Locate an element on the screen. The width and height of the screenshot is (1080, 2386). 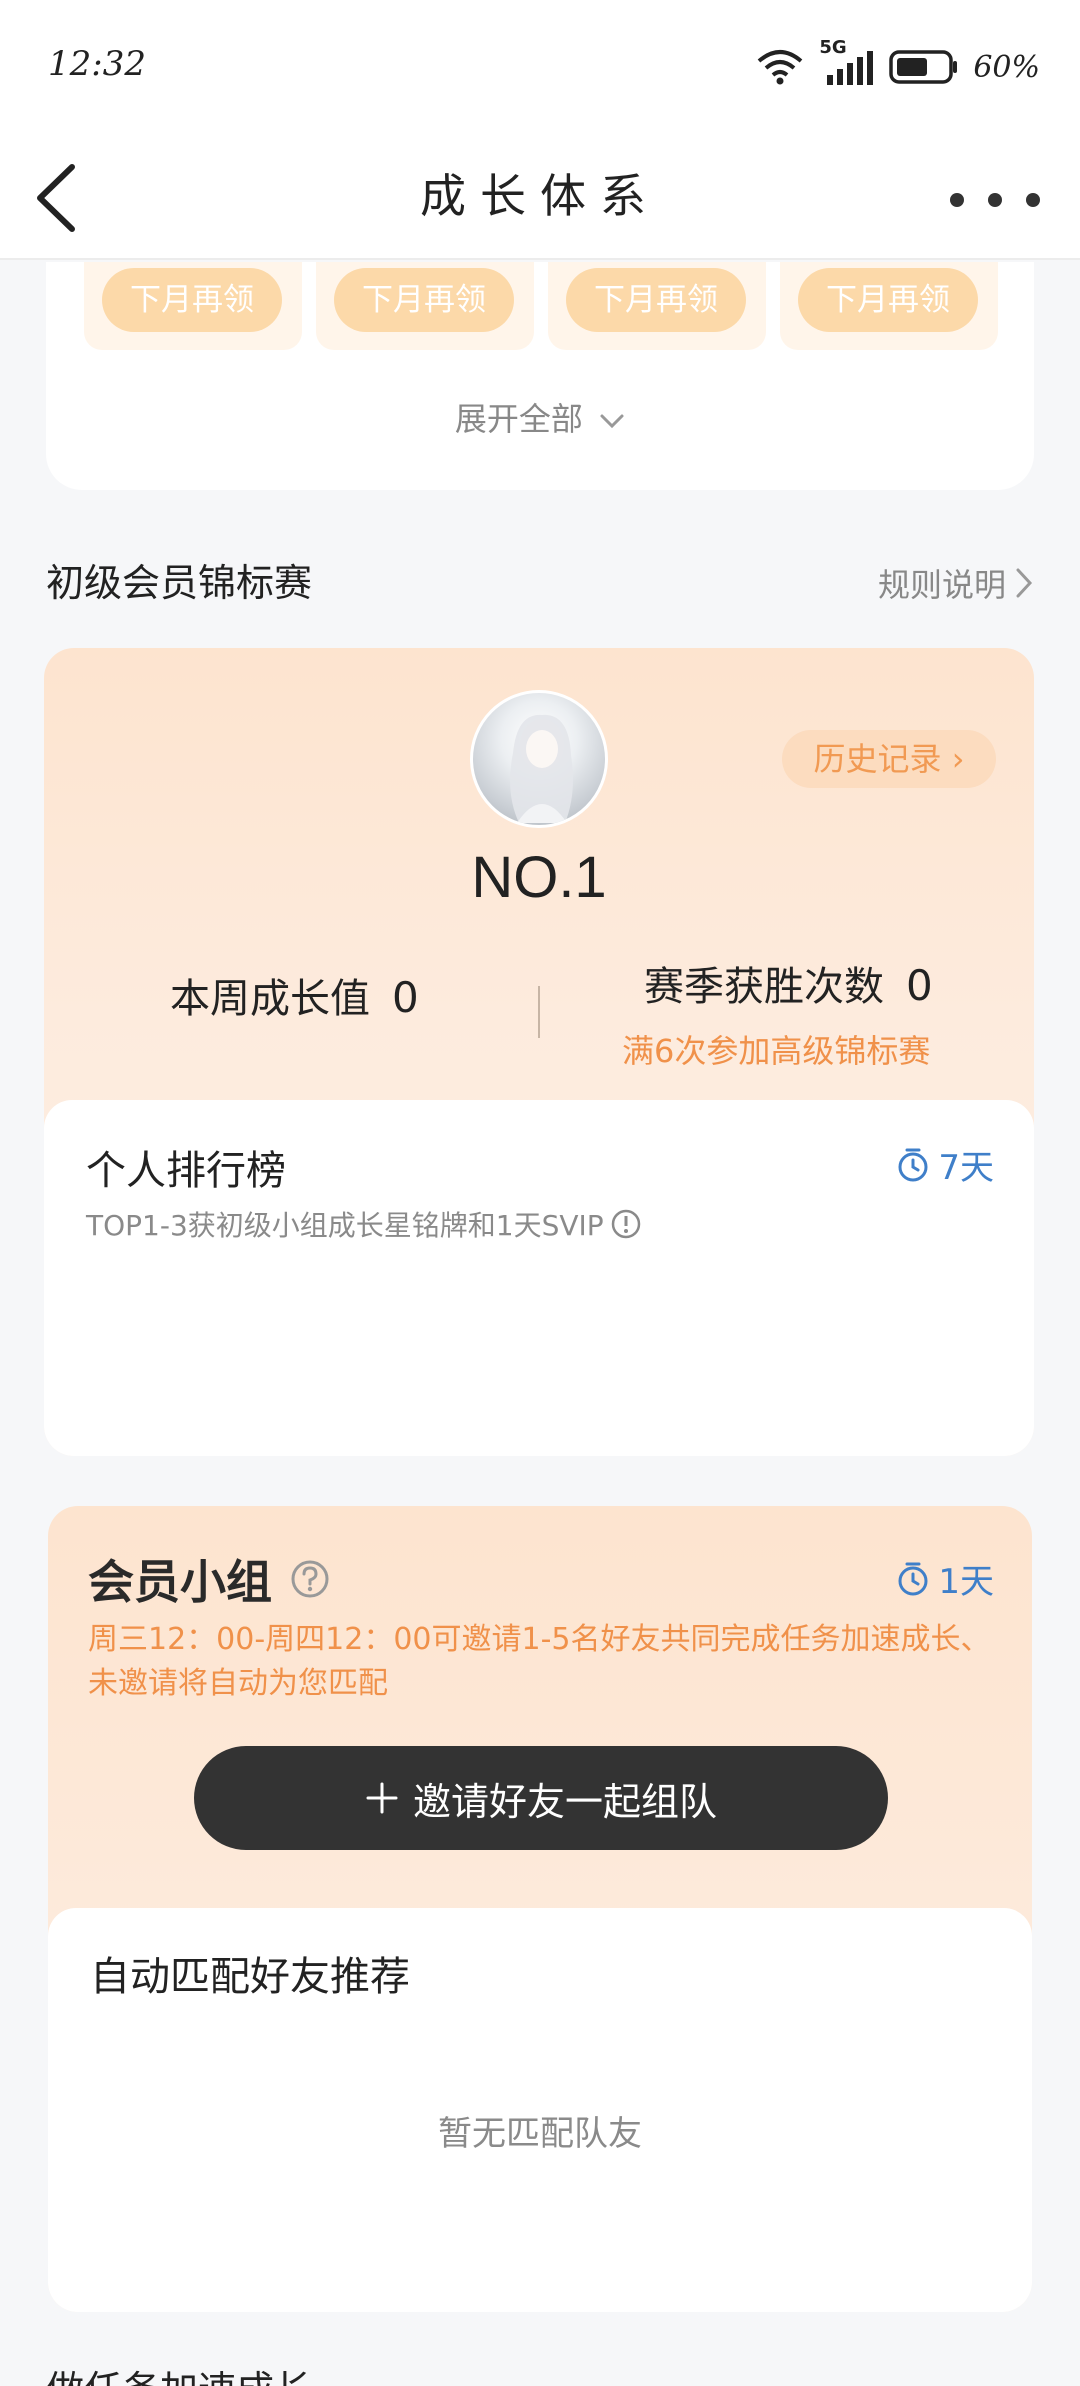
season-note: 满6次参加高级锦标赛 is located at coordinates (776, 1051).